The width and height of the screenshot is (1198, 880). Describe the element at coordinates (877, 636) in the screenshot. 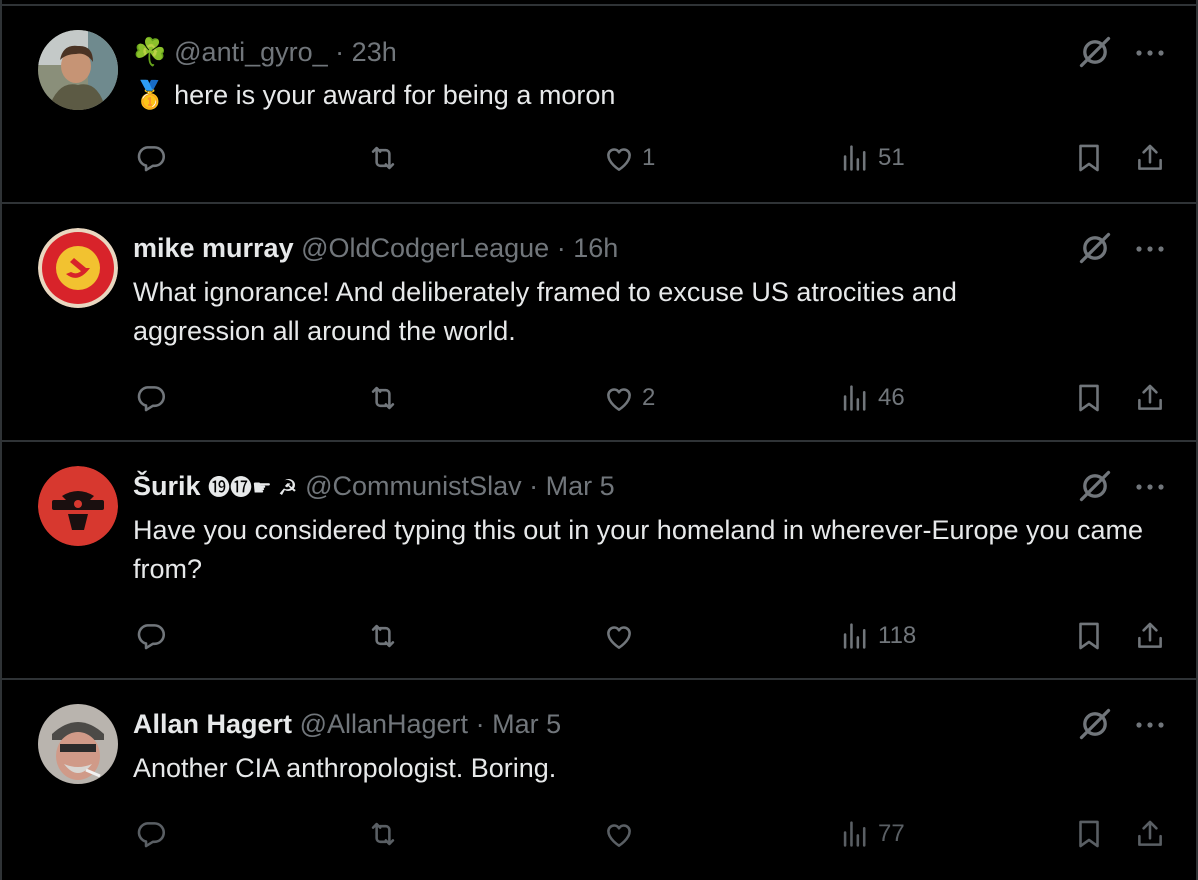

I see `views-button: 118` at that location.